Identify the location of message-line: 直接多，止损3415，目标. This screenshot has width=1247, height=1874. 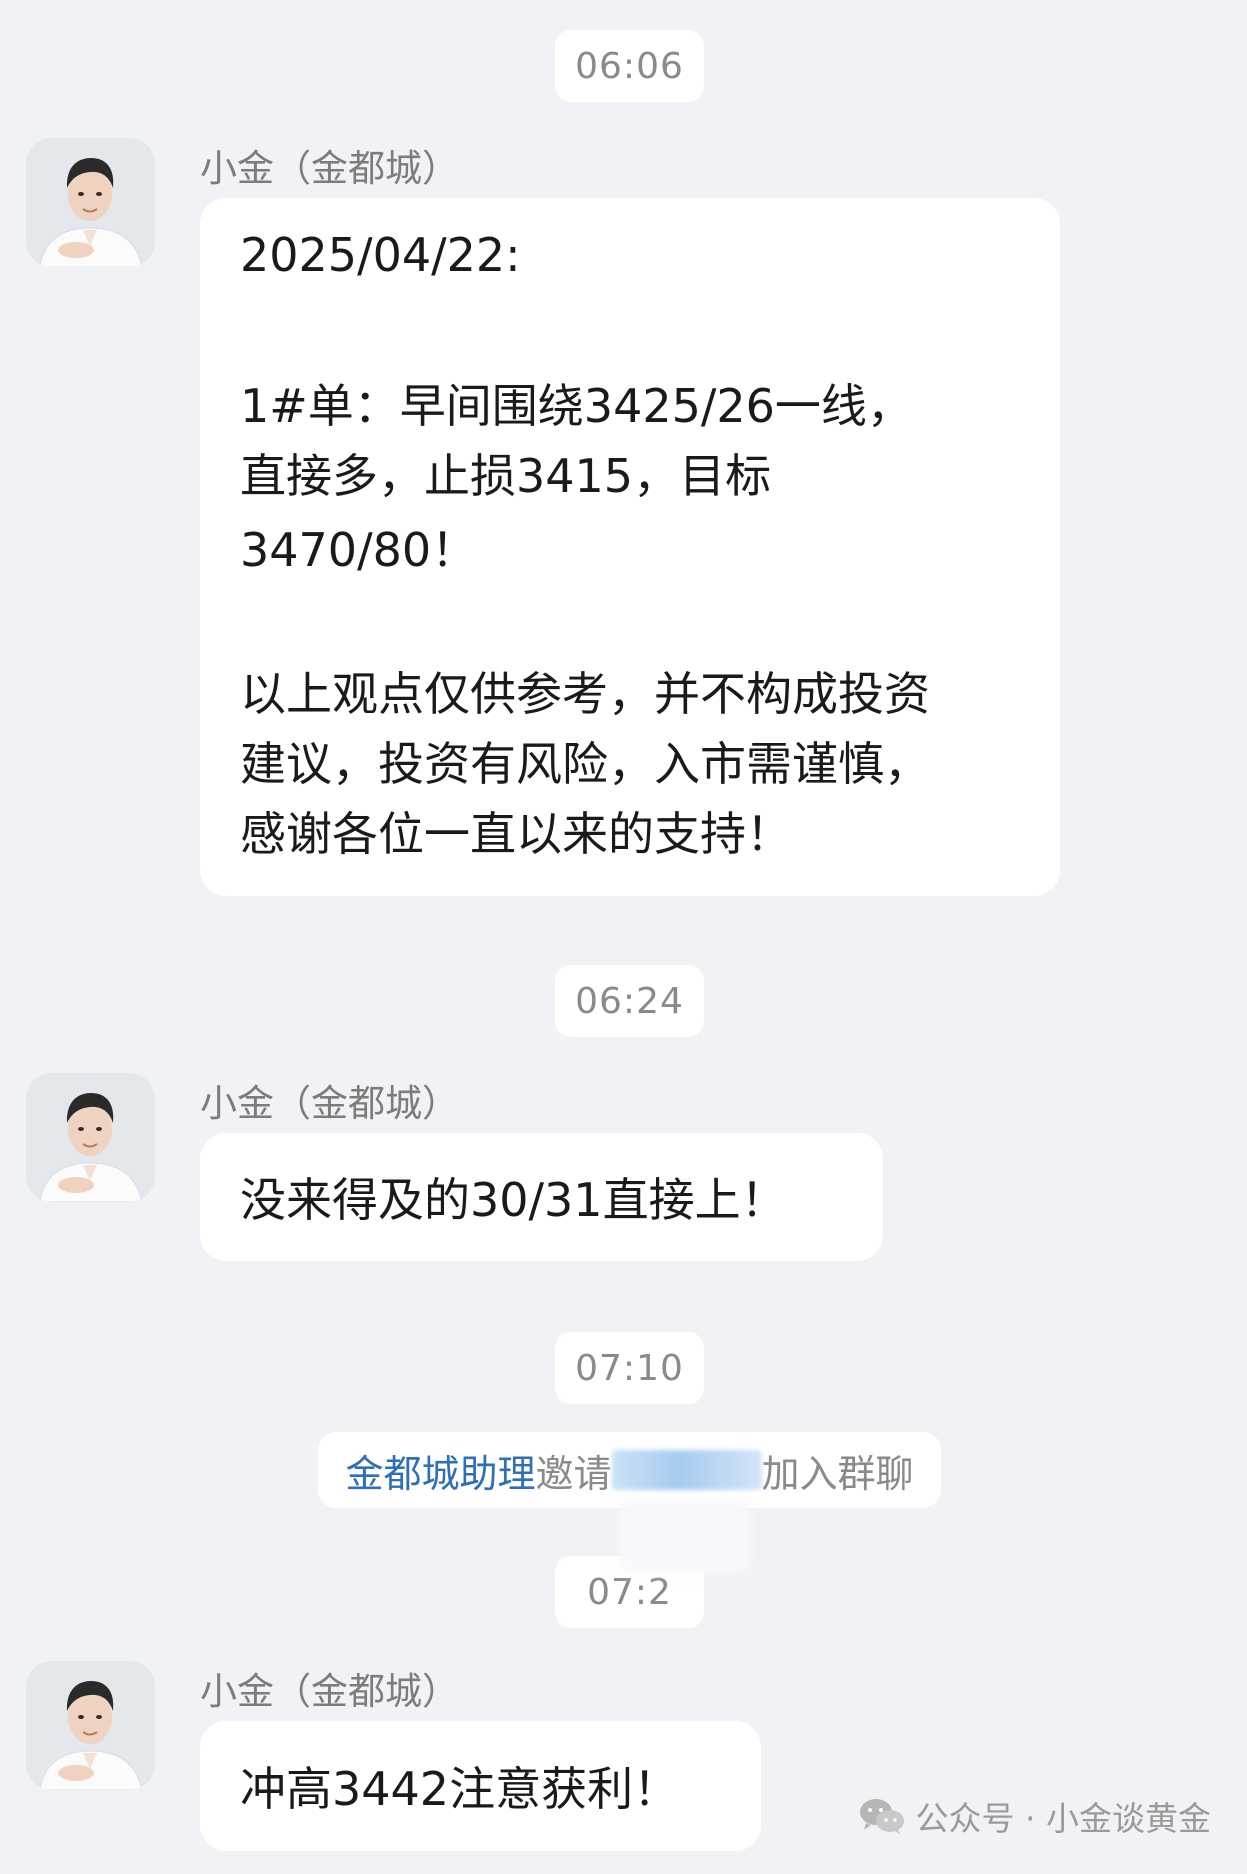
(506, 476).